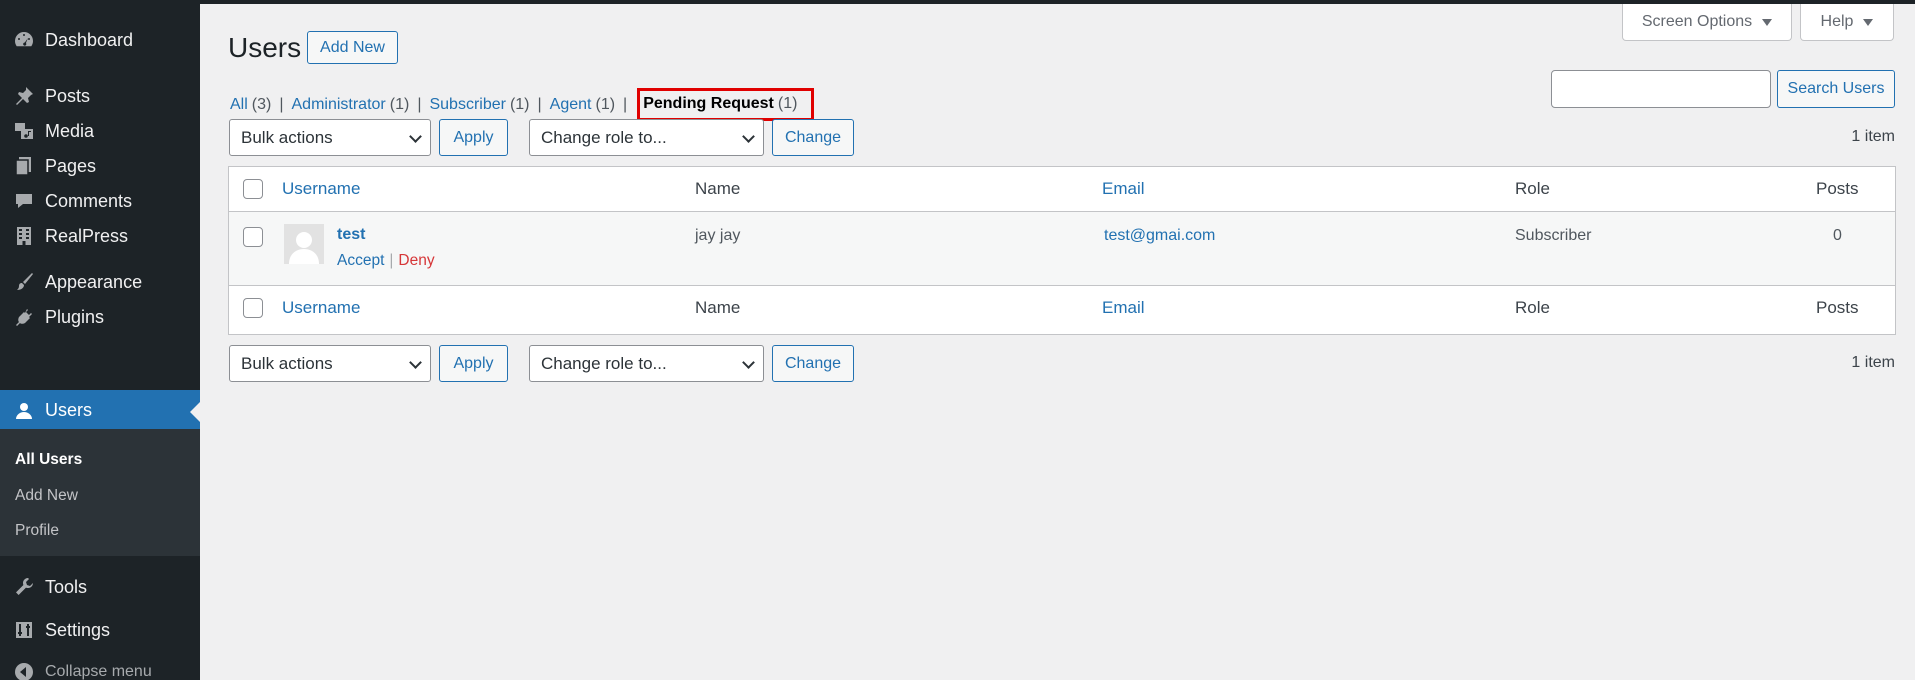 The image size is (1915, 680). What do you see at coordinates (1697, 21) in the screenshot?
I see `screen-options-label: Screen Options` at bounding box center [1697, 21].